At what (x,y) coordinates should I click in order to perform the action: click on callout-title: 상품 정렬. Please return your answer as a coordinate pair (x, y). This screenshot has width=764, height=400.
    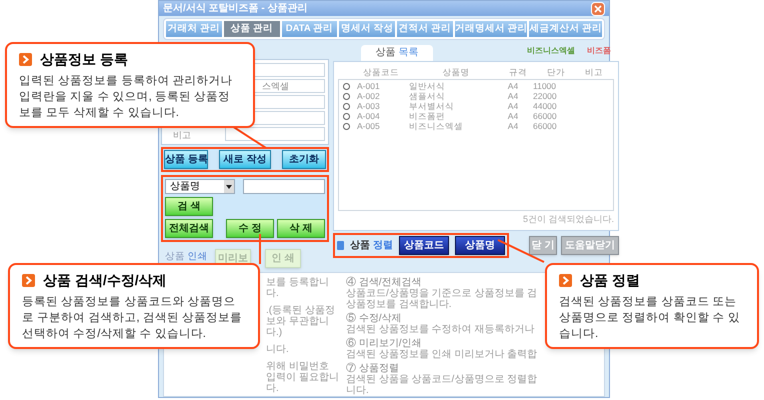
    Looking at the image, I should click on (610, 280).